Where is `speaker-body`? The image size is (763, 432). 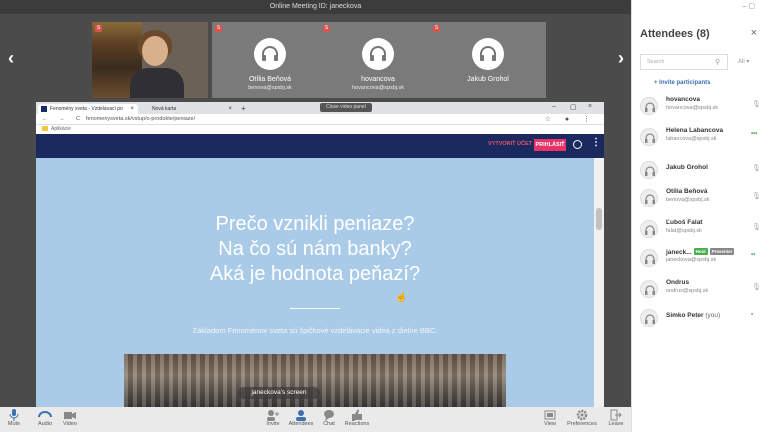 speaker-body is located at coordinates (157, 83).